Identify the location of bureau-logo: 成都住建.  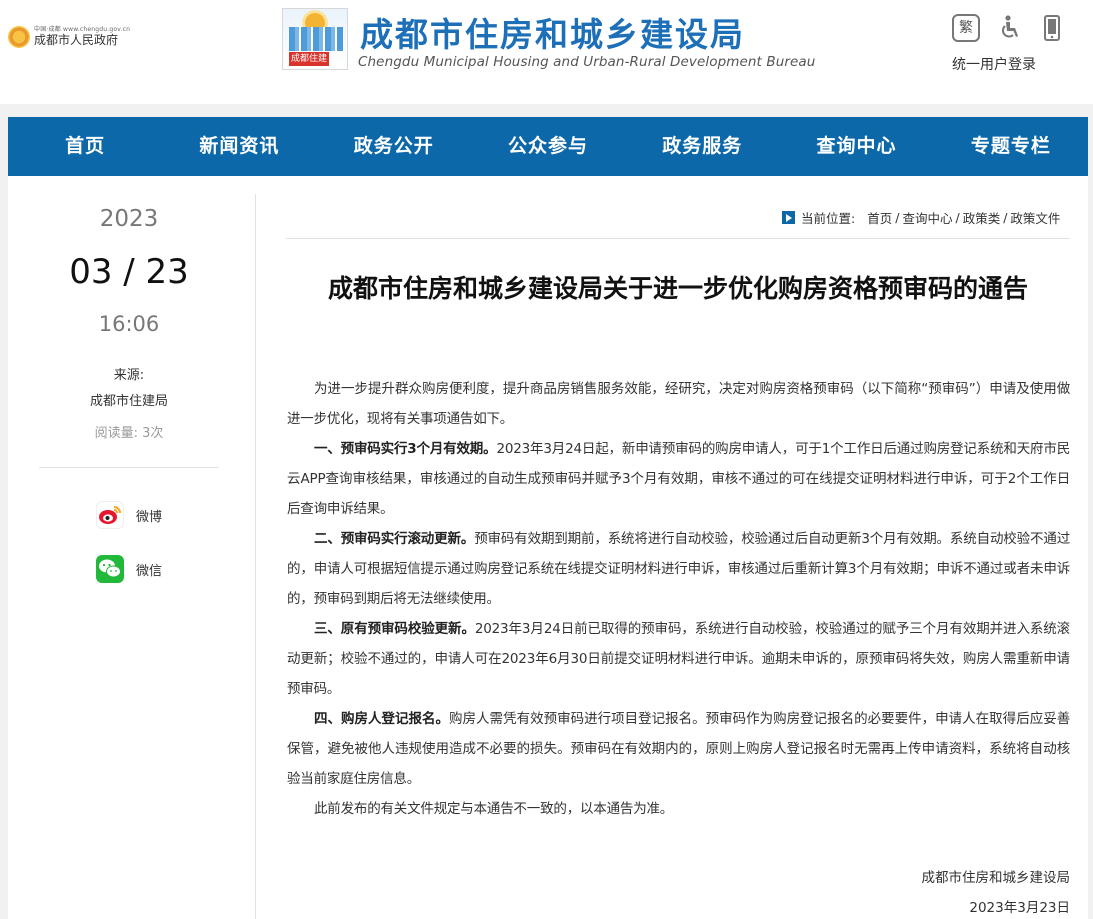
(315, 39).